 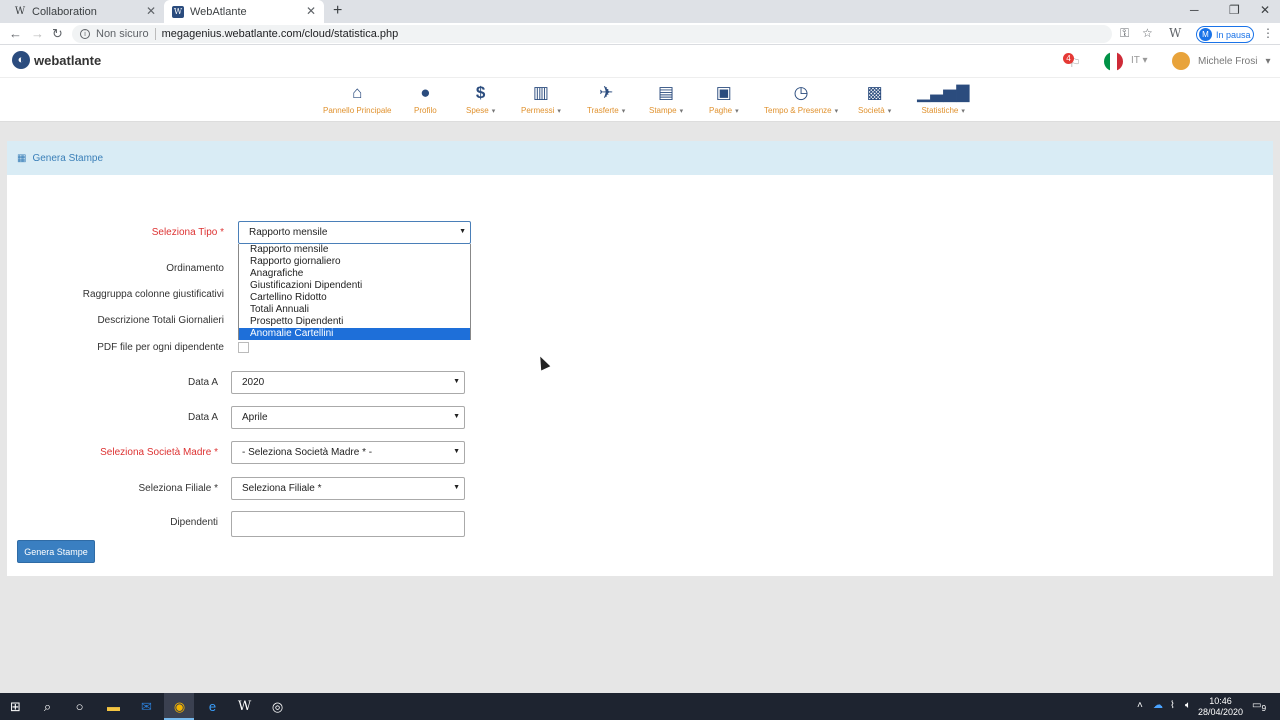 What do you see at coordinates (354, 310) in the screenshot?
I see `list-item: Totali Annuali` at bounding box center [354, 310].